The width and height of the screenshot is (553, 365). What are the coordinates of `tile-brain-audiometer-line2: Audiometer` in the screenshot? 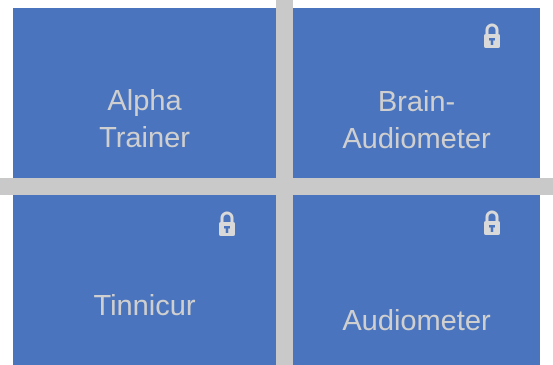 It's located at (416, 139).